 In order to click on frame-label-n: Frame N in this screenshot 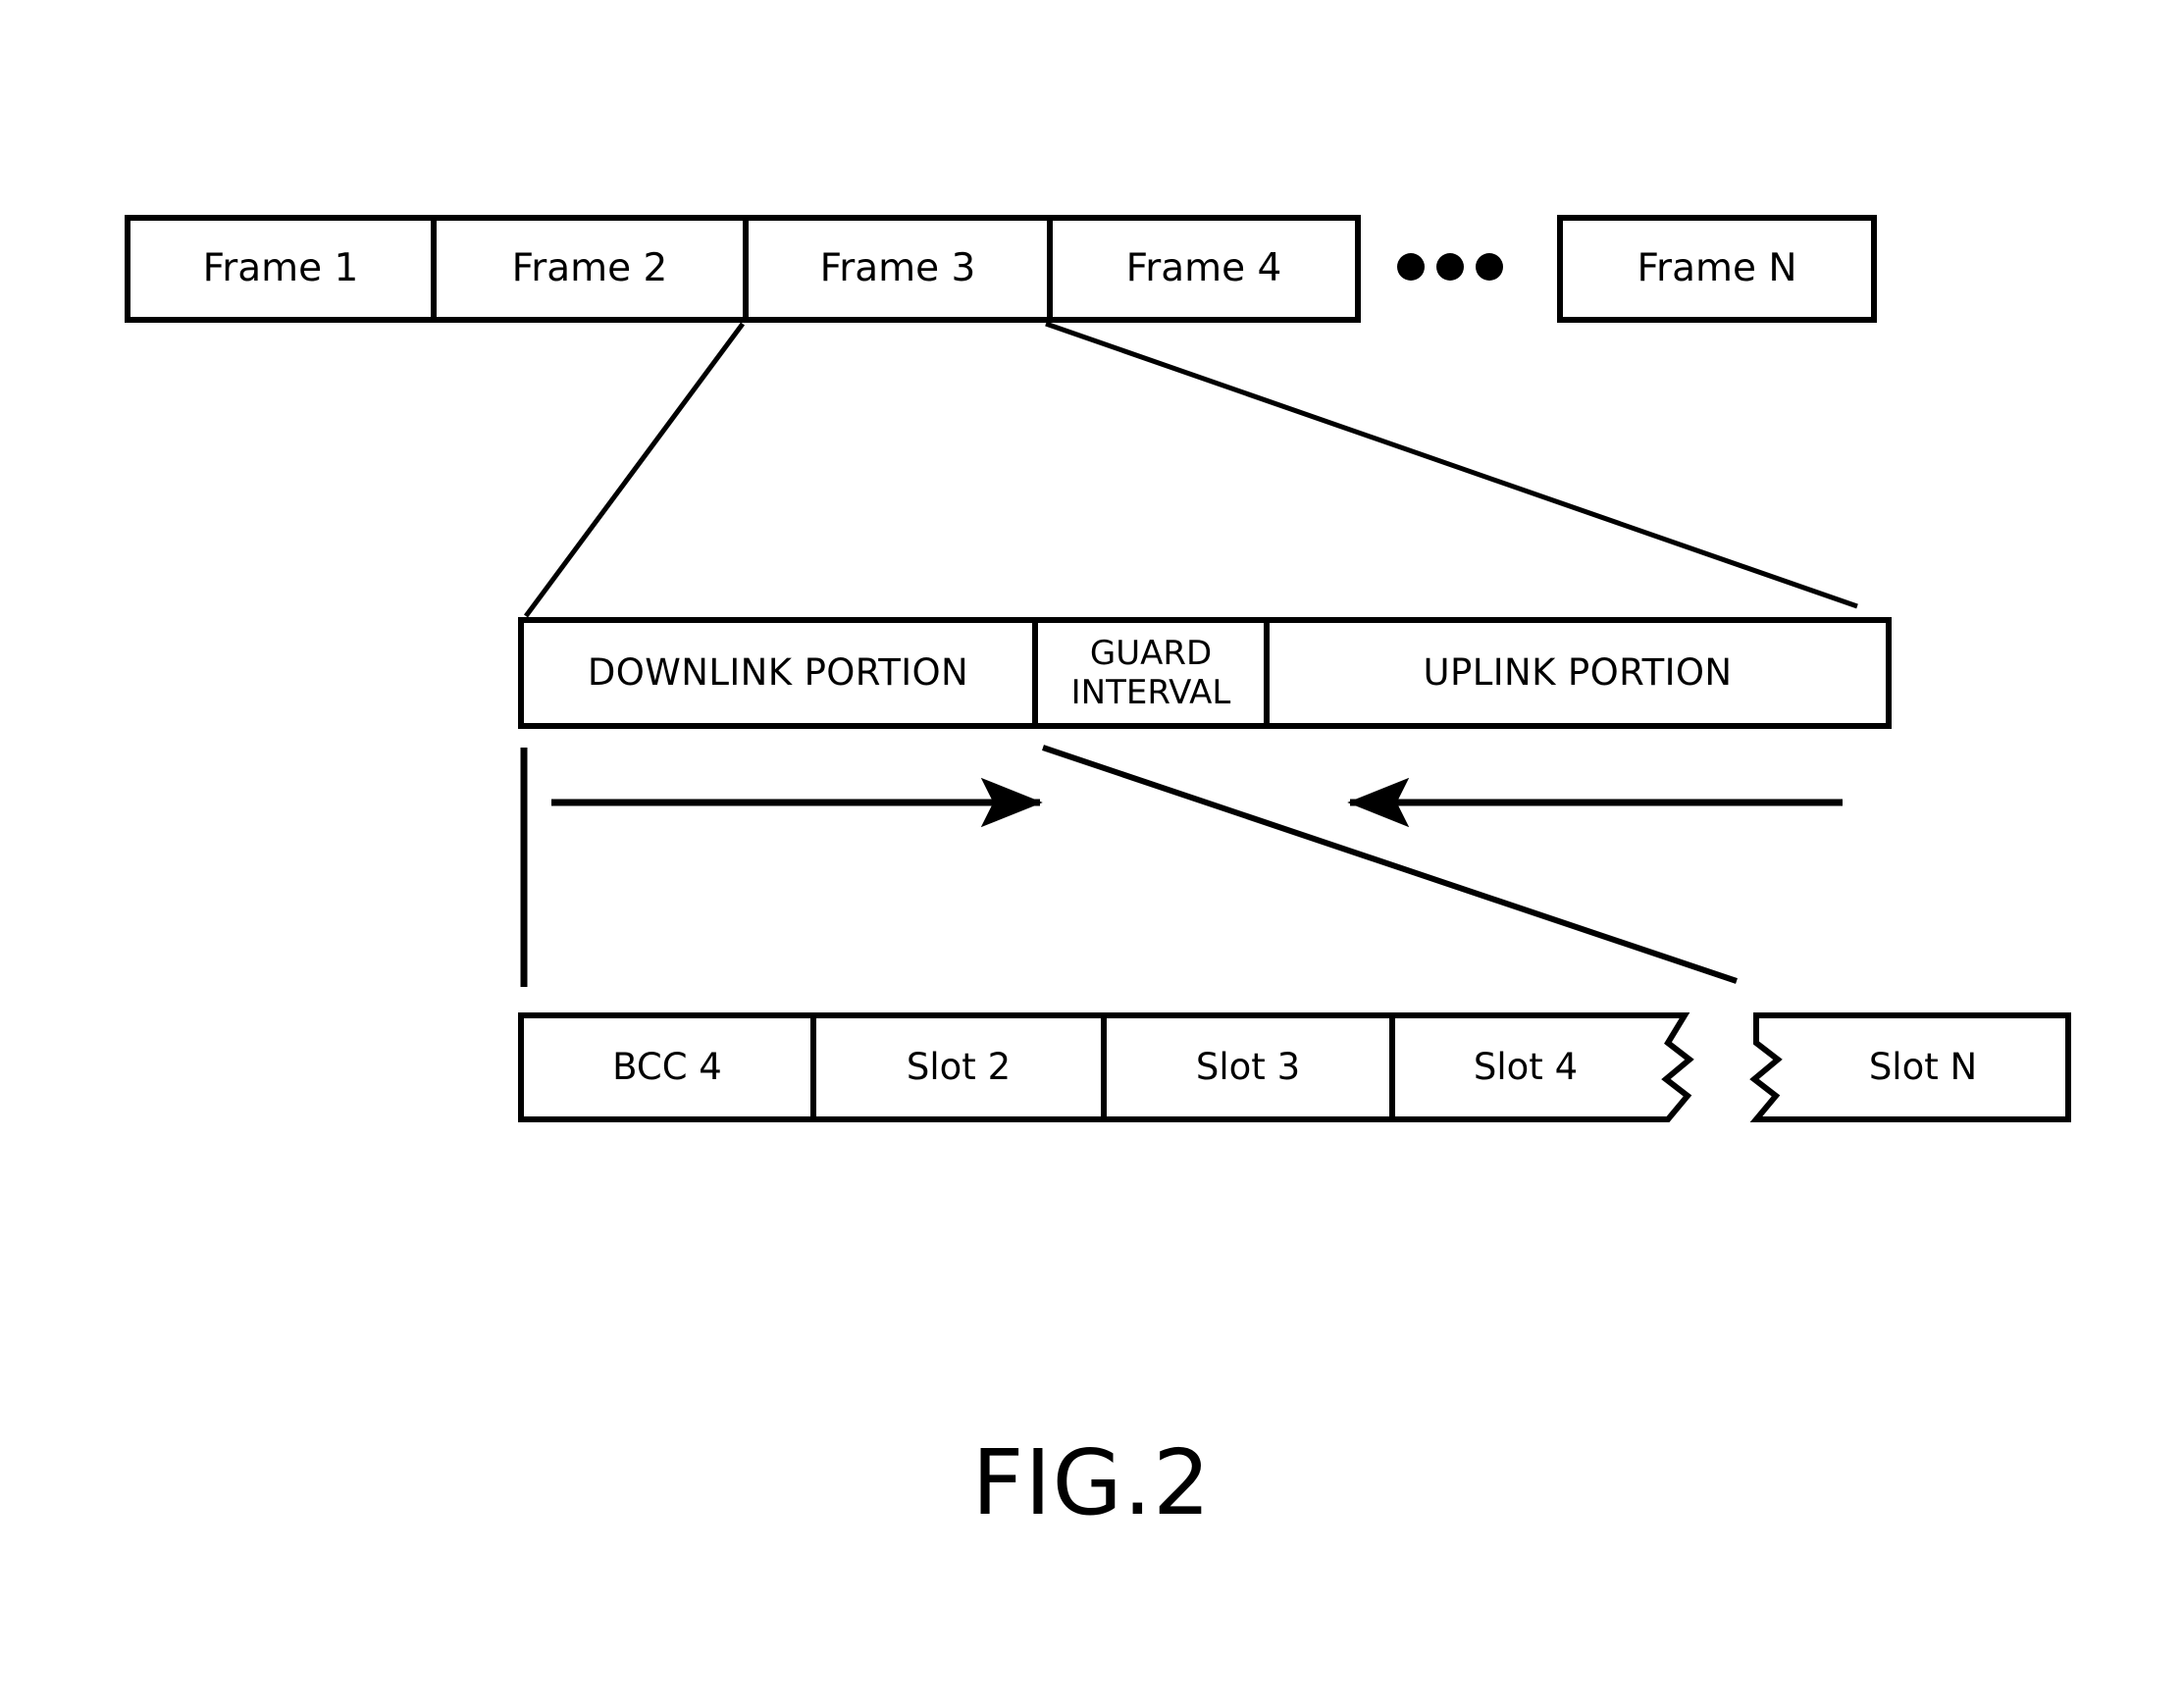, I will do `click(1717, 267)`.